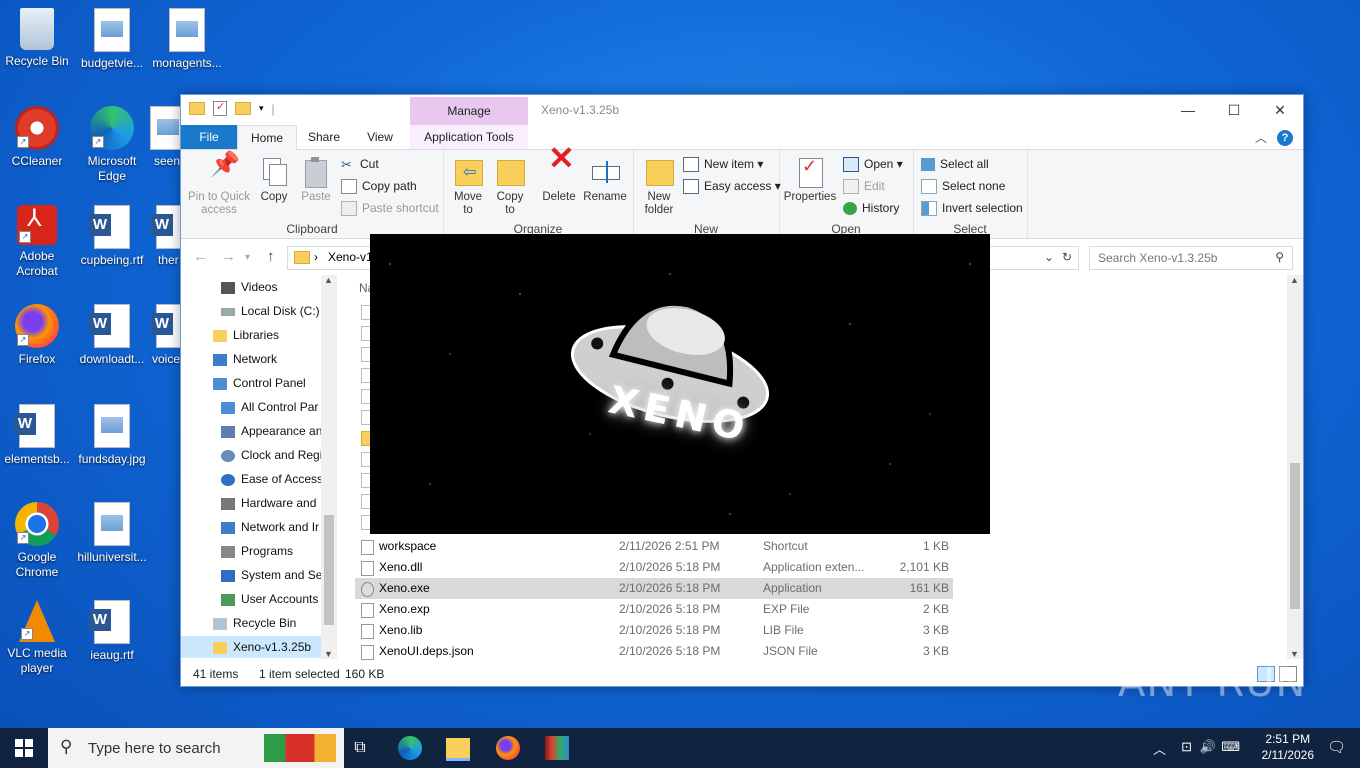 This screenshot has height=768, width=1360. Describe the element at coordinates (1288, 747) in the screenshot. I see `taskbar-clock: 2:51 PM 2/11/2026` at that location.